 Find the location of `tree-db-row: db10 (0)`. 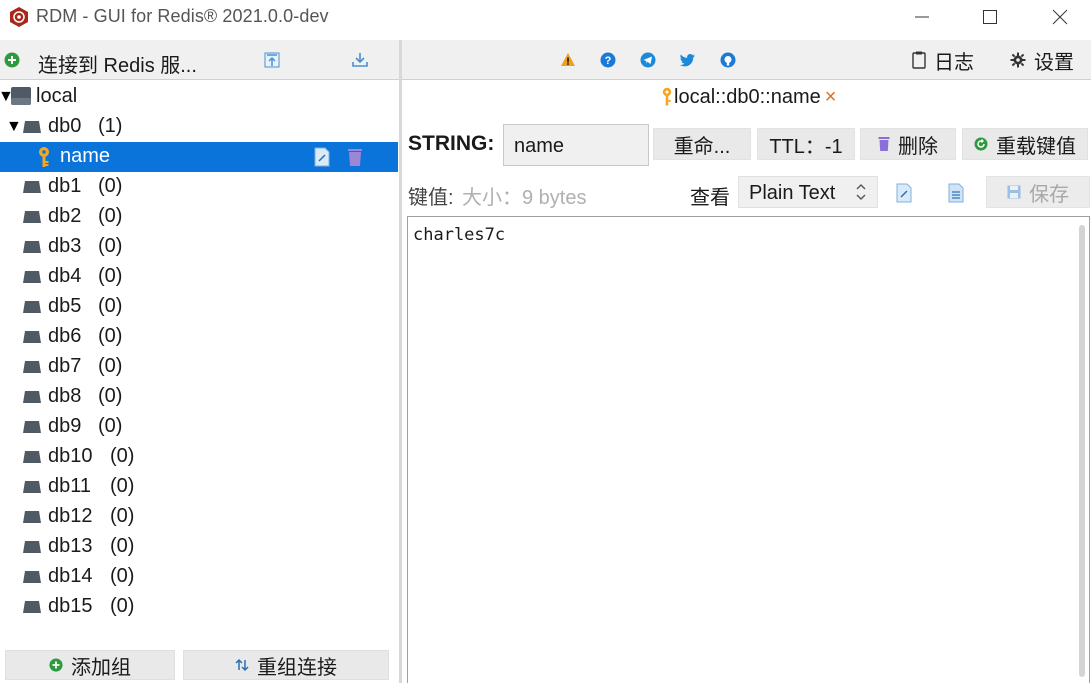

tree-db-row: db10 (0) is located at coordinates (199, 457).